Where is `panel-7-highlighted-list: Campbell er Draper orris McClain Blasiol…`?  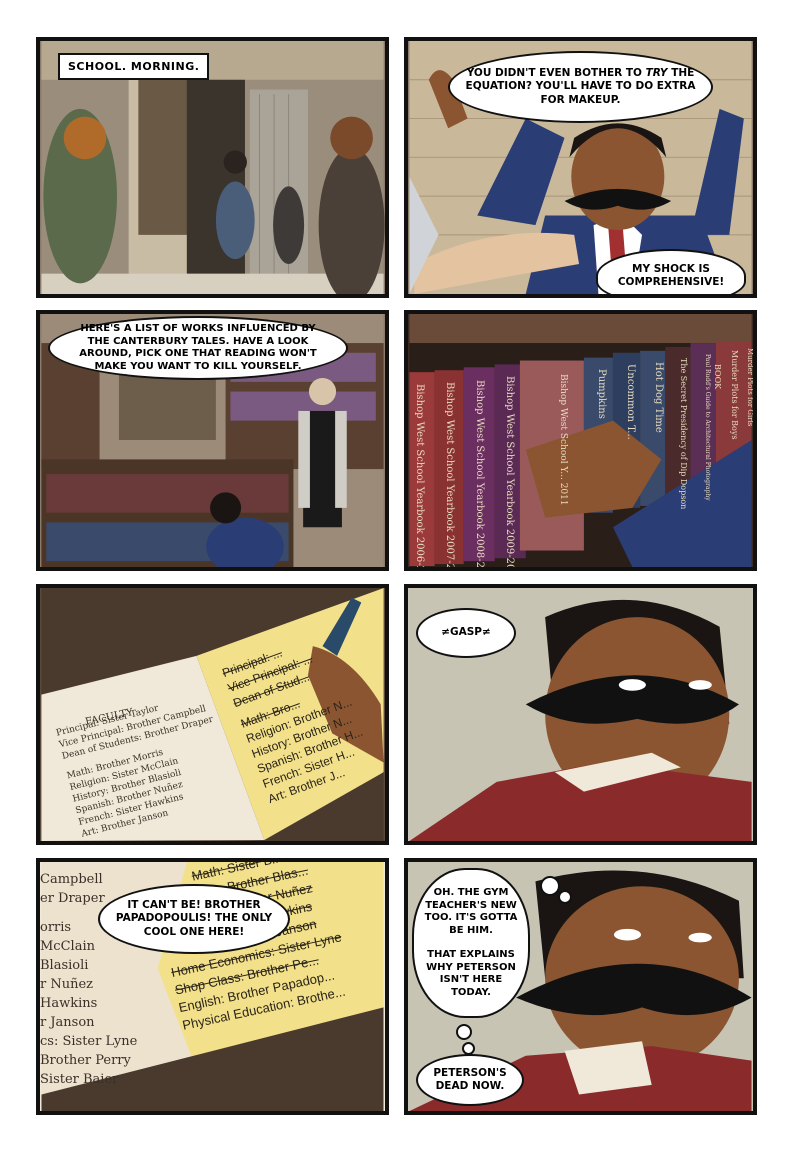 panel-7-highlighted-list: Campbell er Draper orris McClain Blasiol… is located at coordinates (212, 986).